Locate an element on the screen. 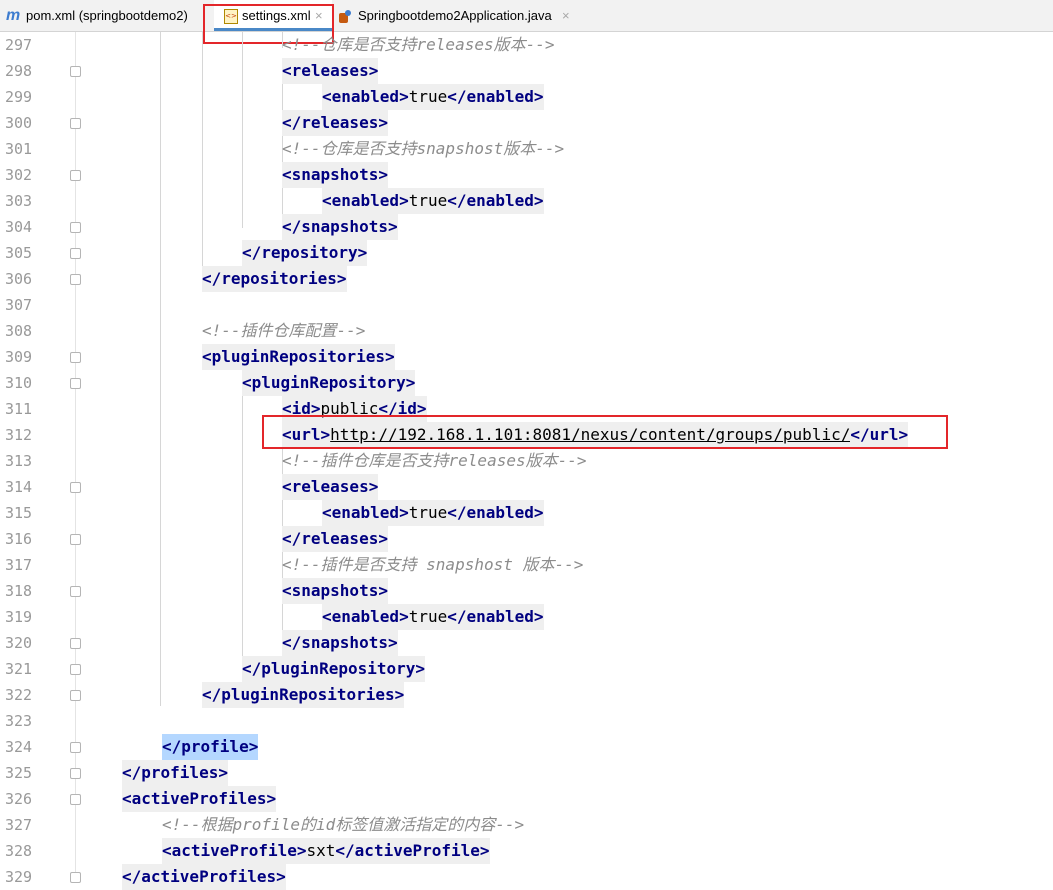 The height and width of the screenshot is (890, 1053). code-line: </profiles> is located at coordinates (175, 773).